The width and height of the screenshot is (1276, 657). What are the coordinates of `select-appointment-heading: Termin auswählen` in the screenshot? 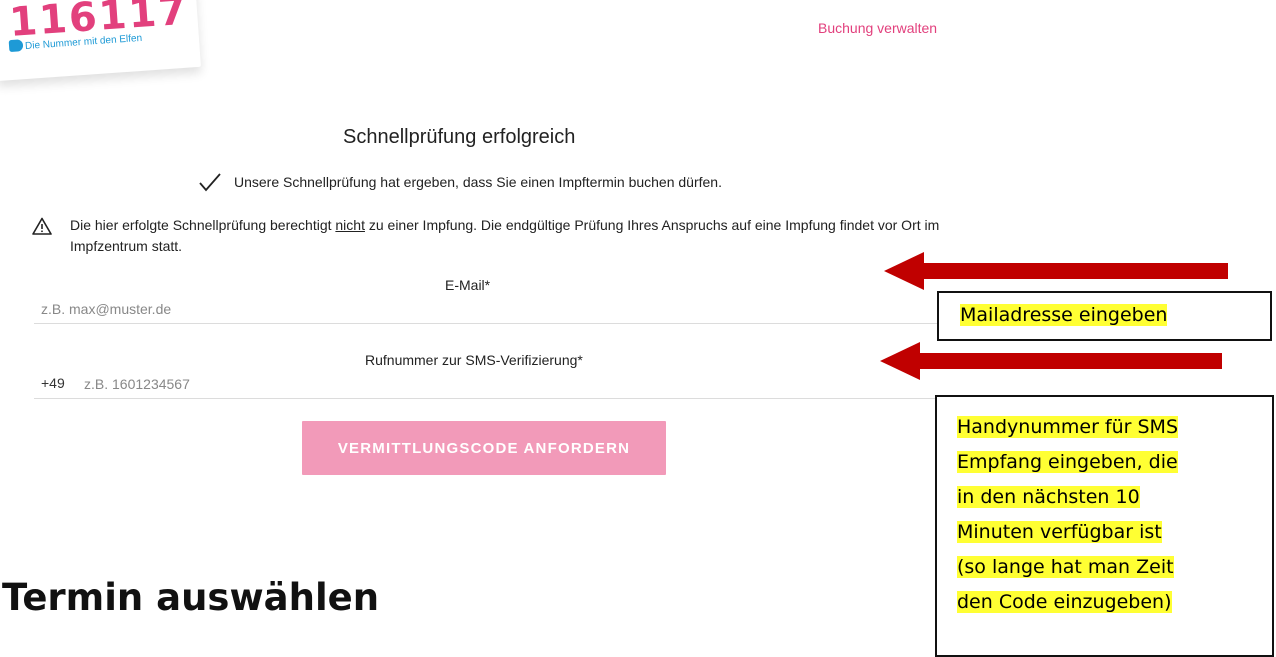 It's located at (191, 597).